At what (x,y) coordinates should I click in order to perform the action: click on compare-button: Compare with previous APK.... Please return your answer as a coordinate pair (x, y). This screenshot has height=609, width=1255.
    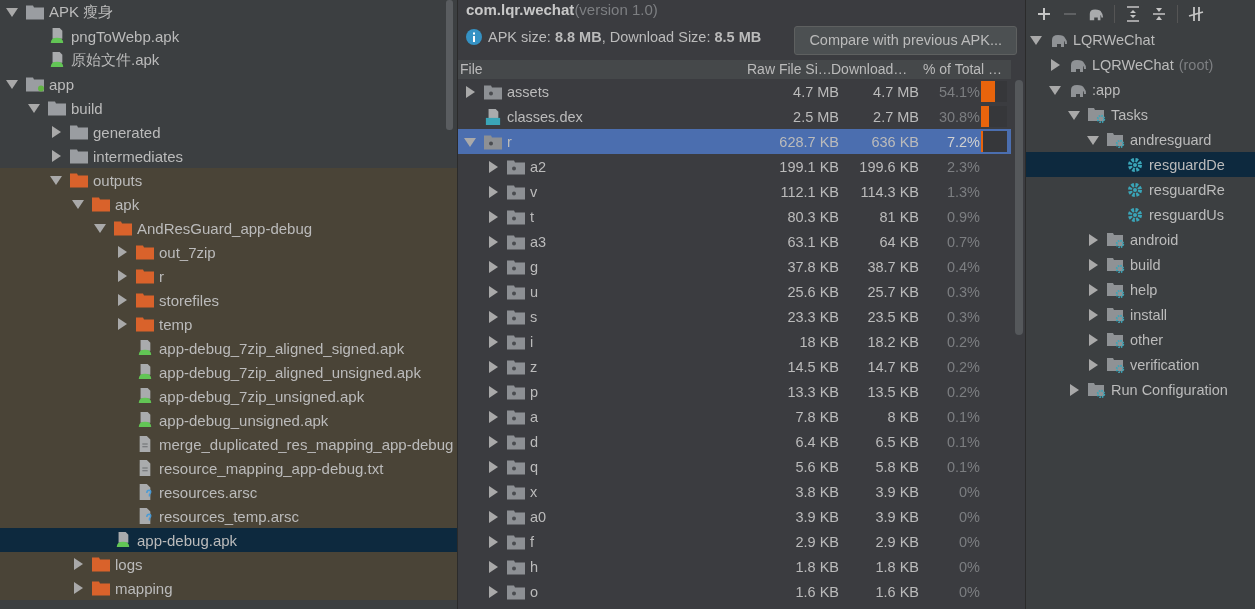
    Looking at the image, I should click on (905, 40).